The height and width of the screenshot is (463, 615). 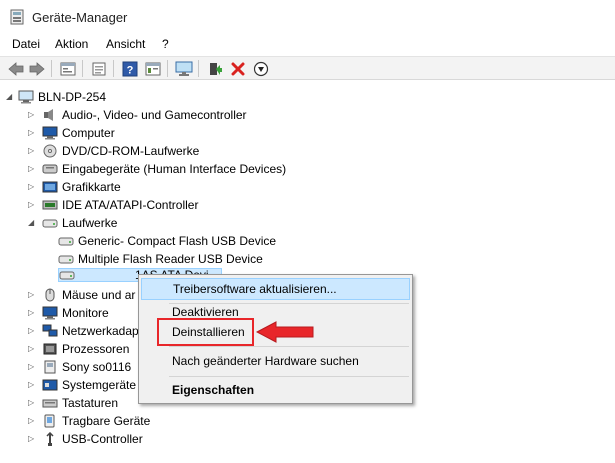 What do you see at coordinates (50, 349) in the screenshot?
I see `cpu-icon` at bounding box center [50, 349].